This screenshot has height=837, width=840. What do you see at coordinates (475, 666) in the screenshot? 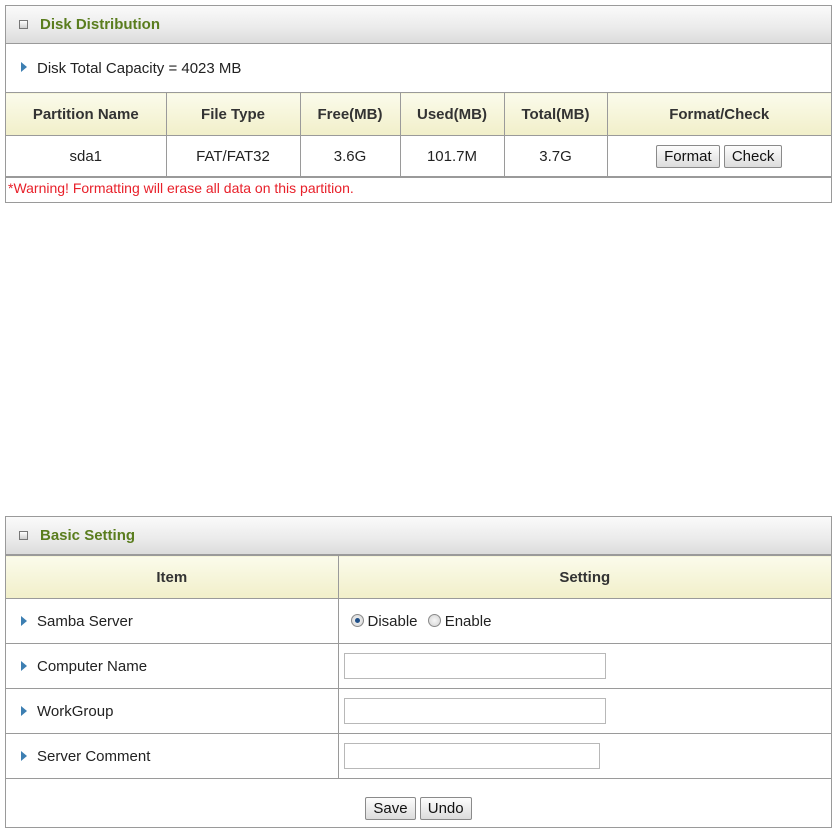
I see `computer-name-input` at bounding box center [475, 666].